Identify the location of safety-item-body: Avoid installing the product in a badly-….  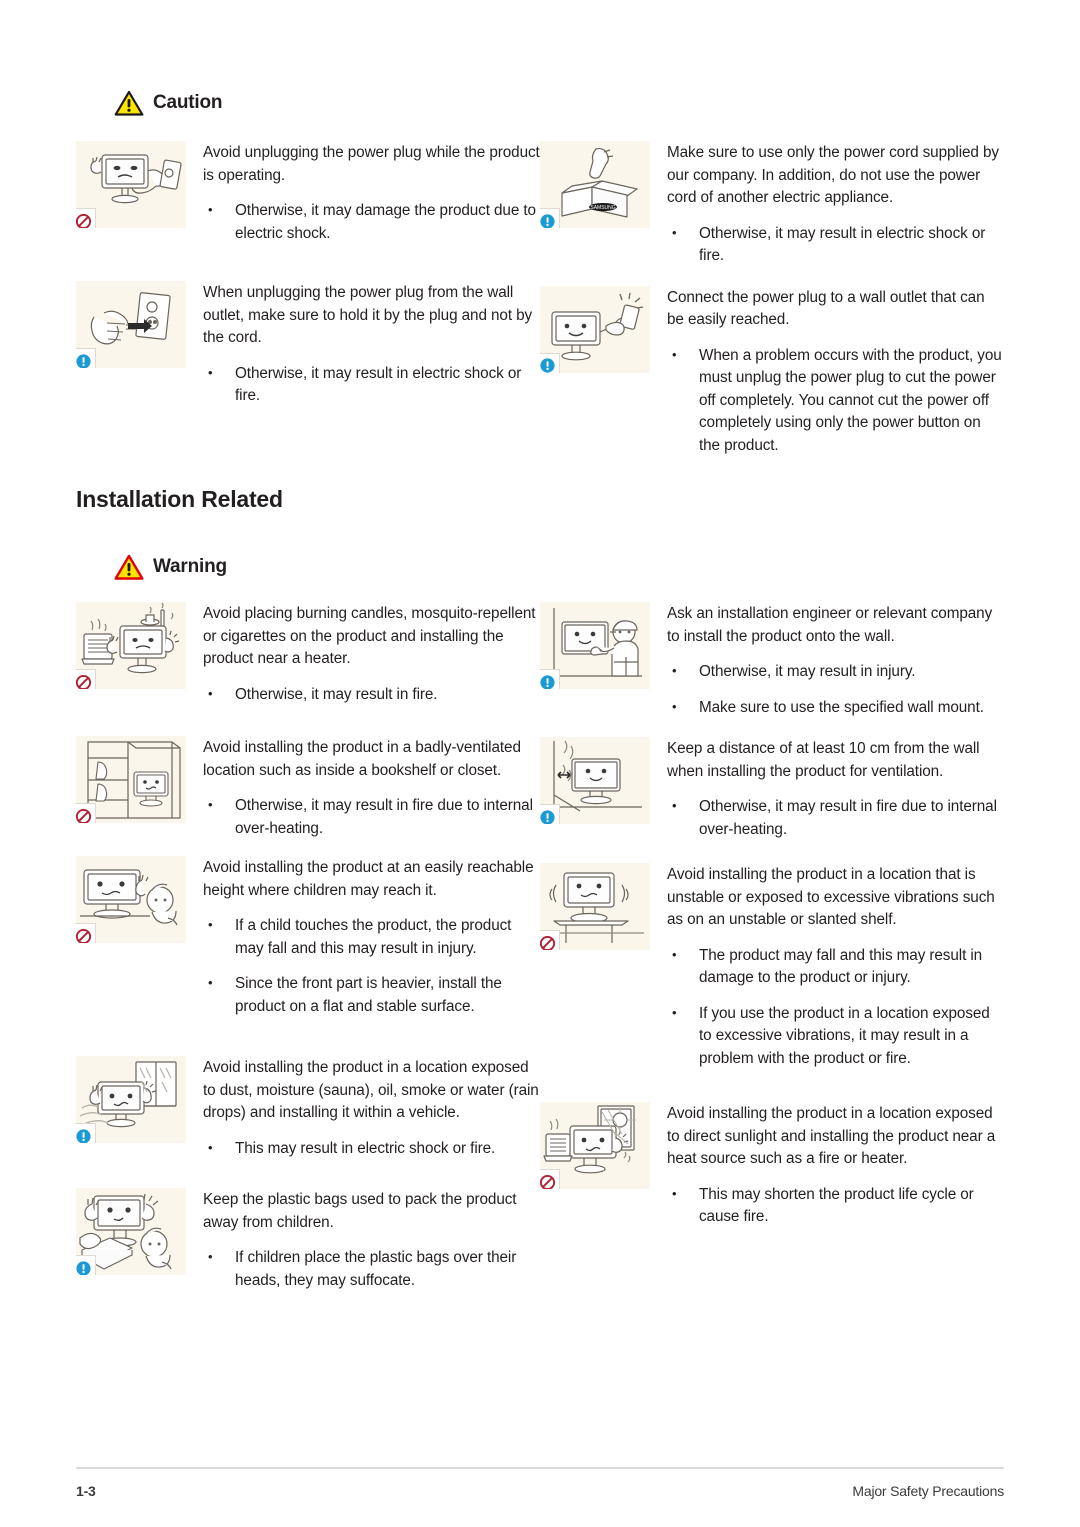
(371, 788).